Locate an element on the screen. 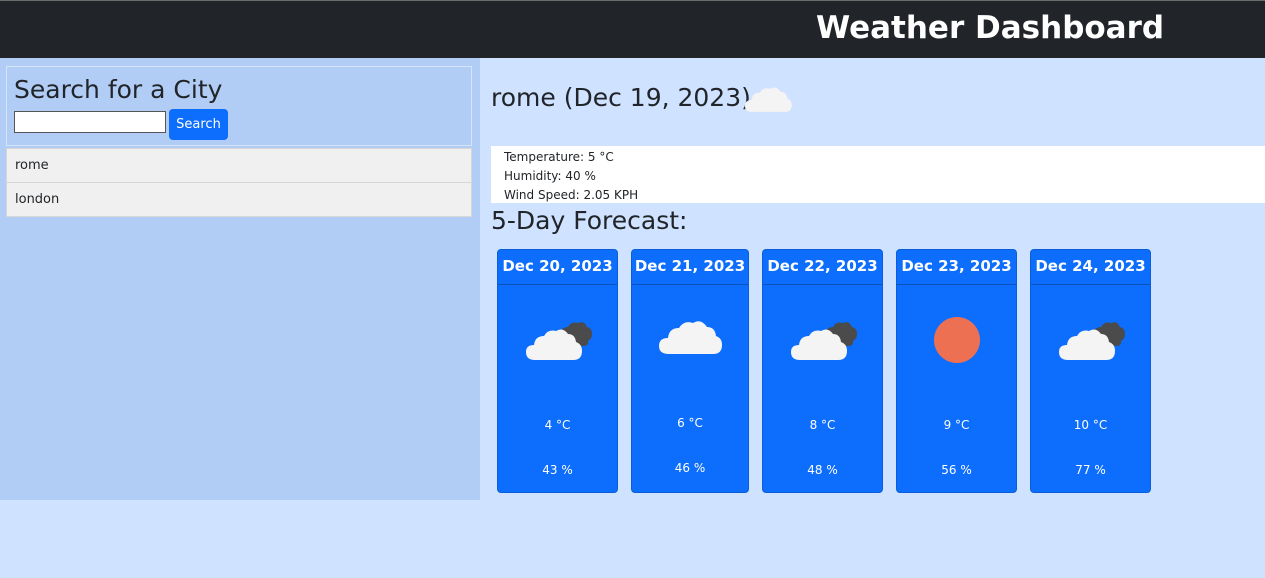 This screenshot has height=578, width=1265. sun-icon is located at coordinates (957, 340).